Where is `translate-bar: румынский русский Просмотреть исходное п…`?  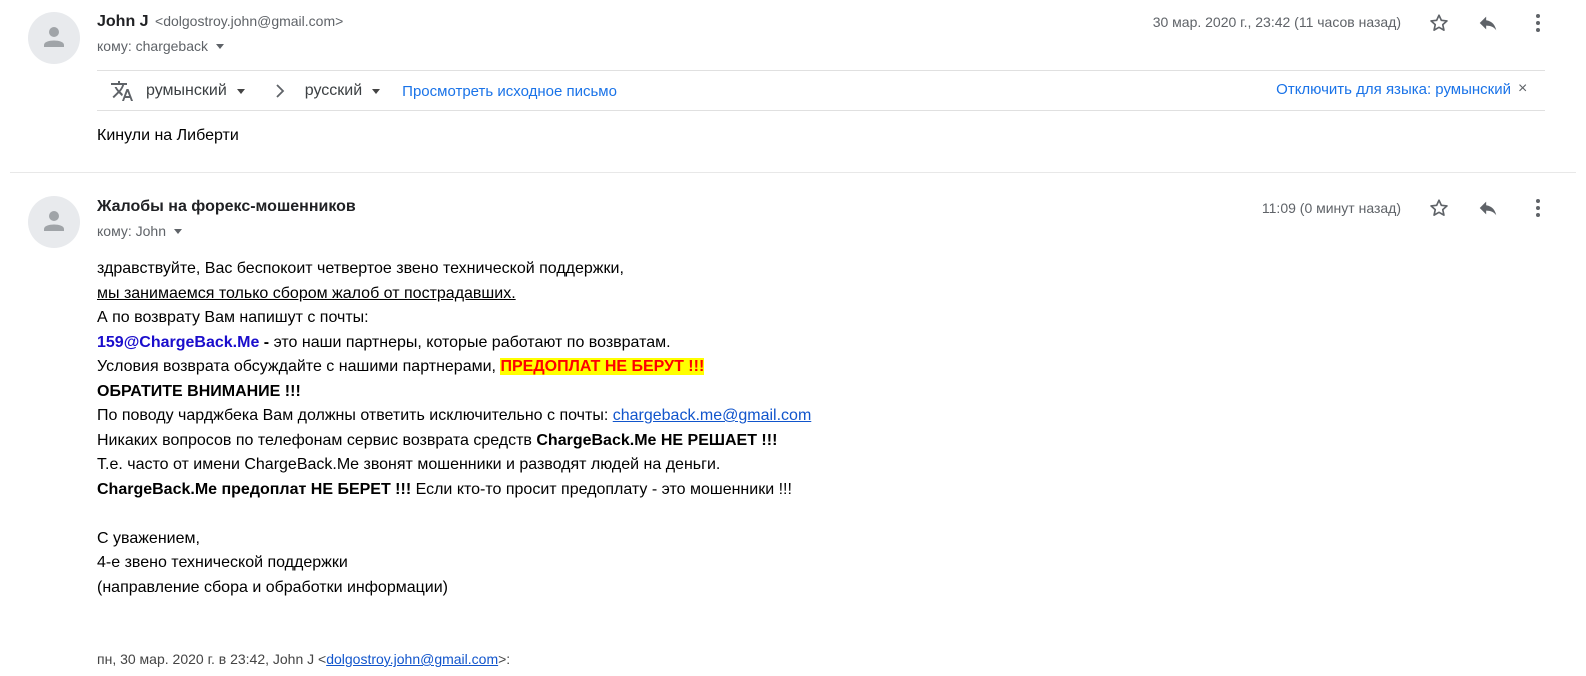
translate-bar: румынский русский Просмотреть исходное п… is located at coordinates (363, 91).